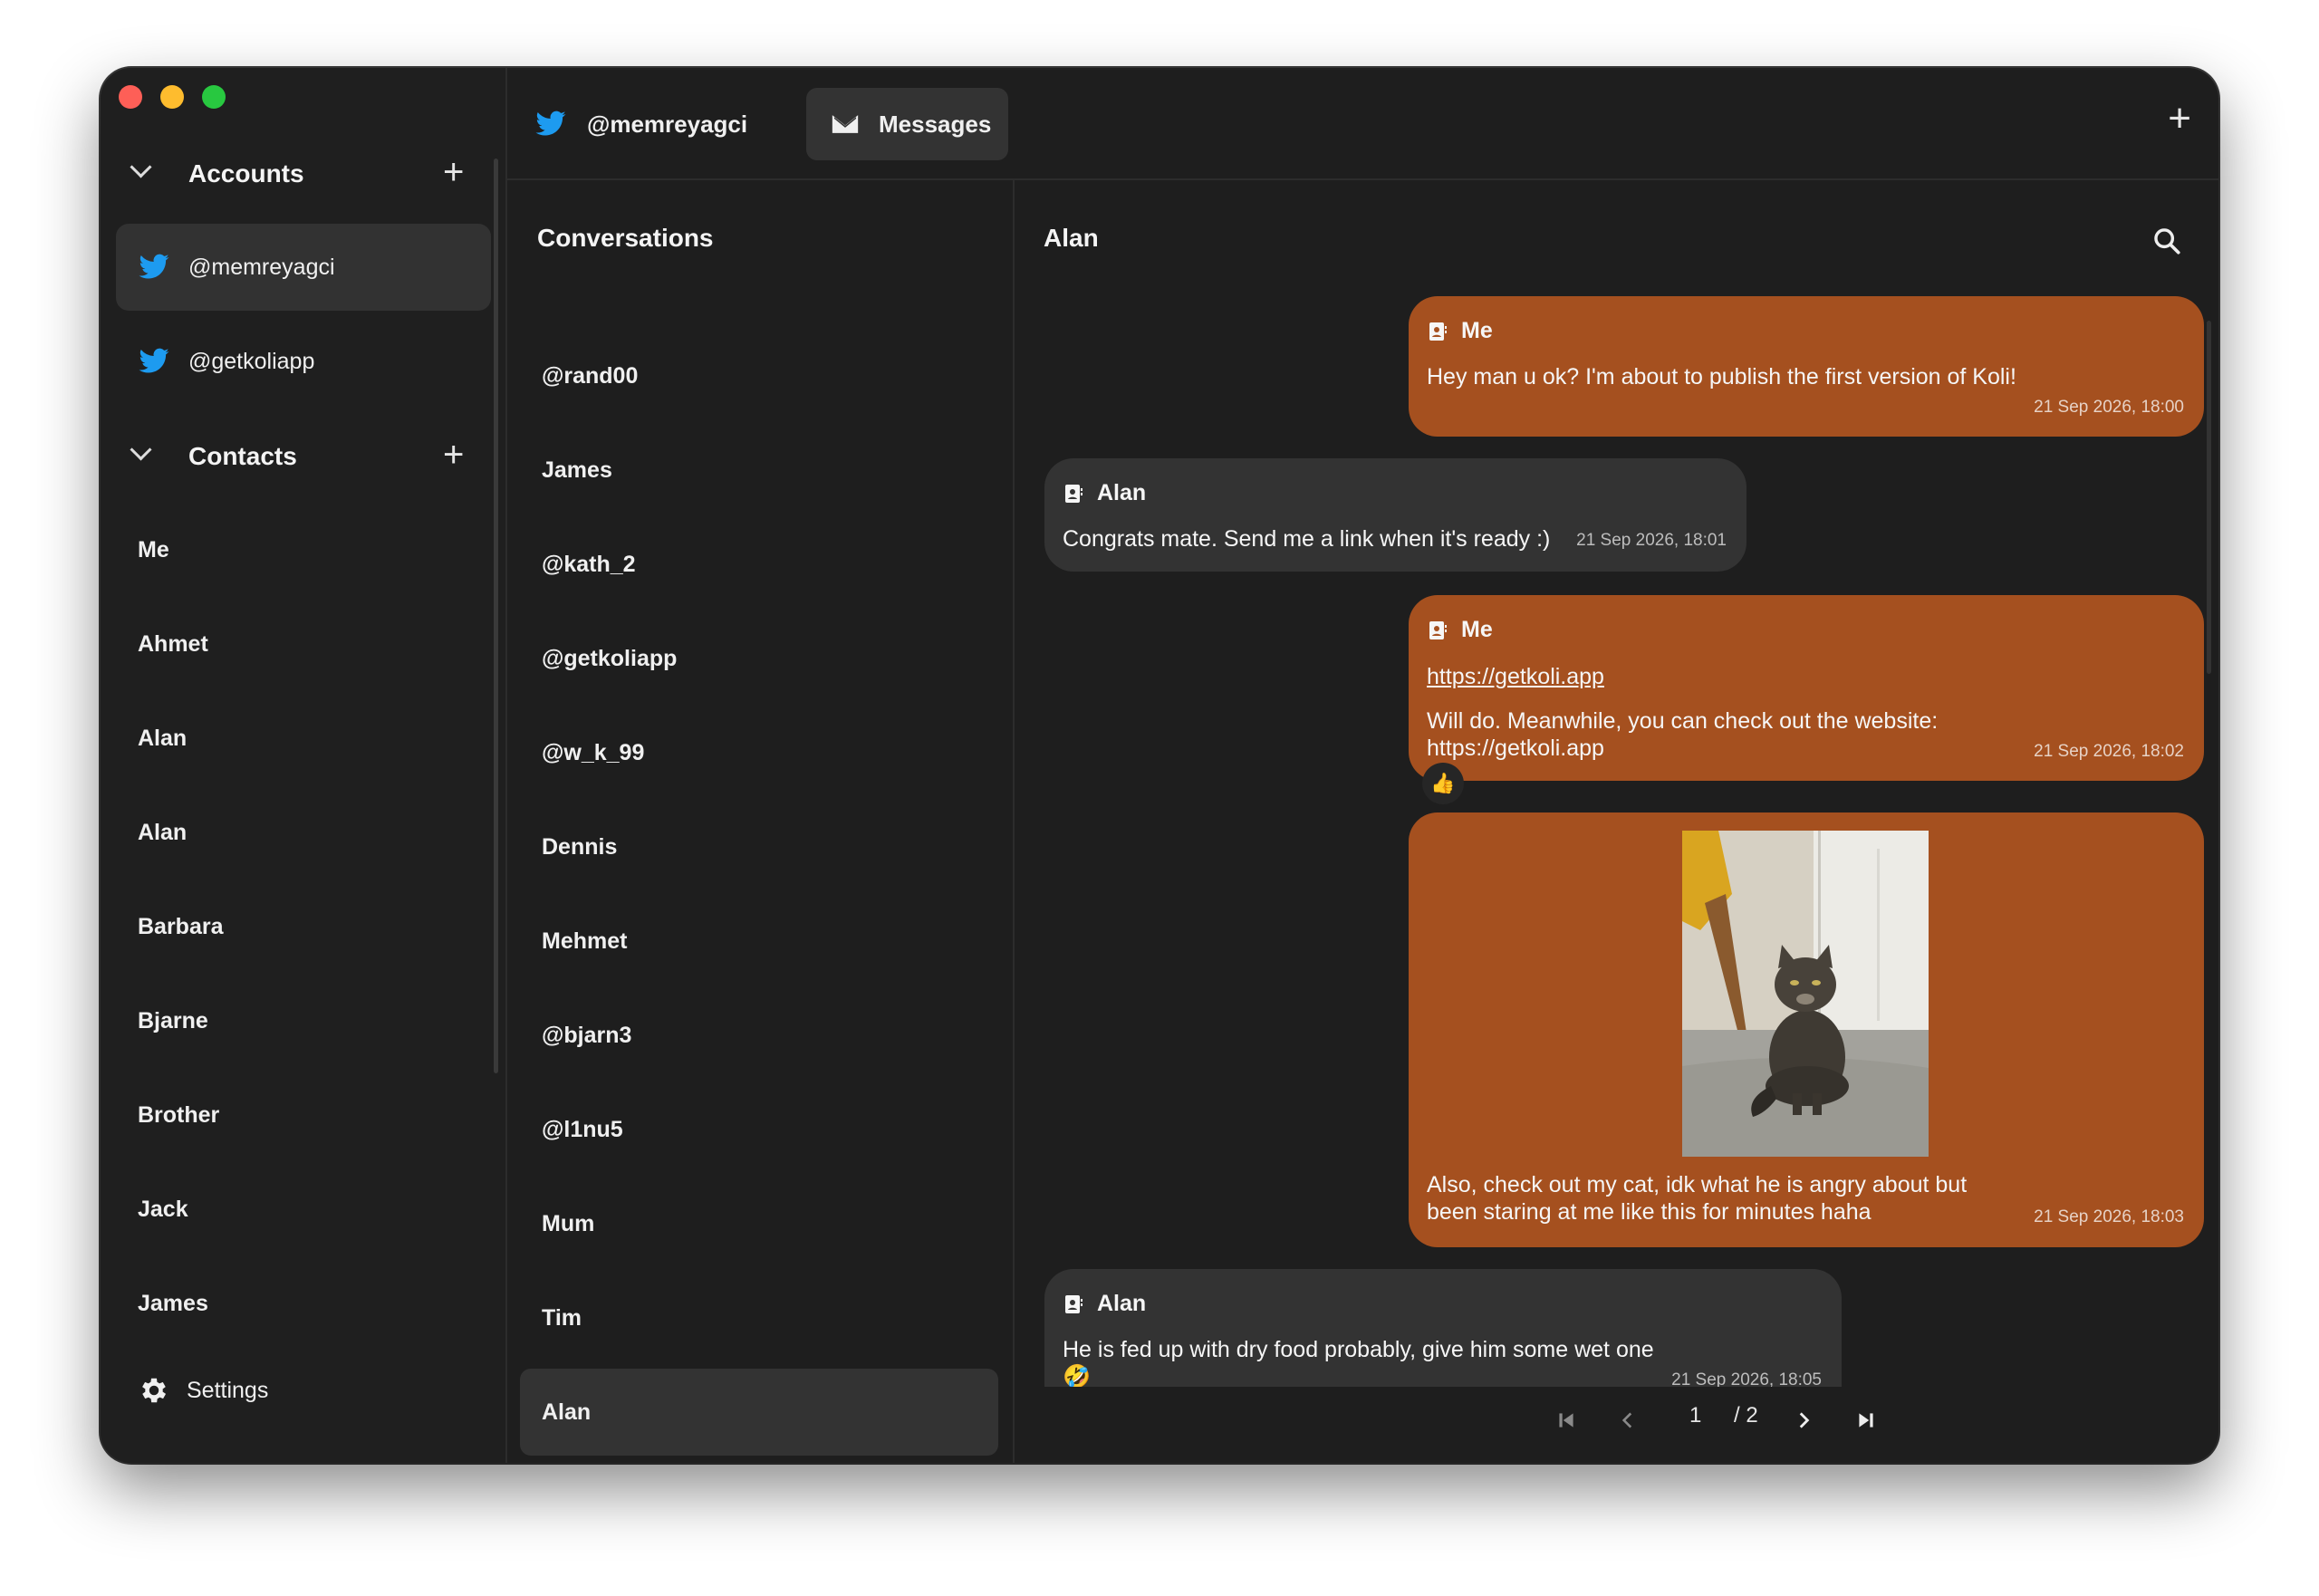  What do you see at coordinates (845, 124) in the screenshot?
I see `envelope-icon` at bounding box center [845, 124].